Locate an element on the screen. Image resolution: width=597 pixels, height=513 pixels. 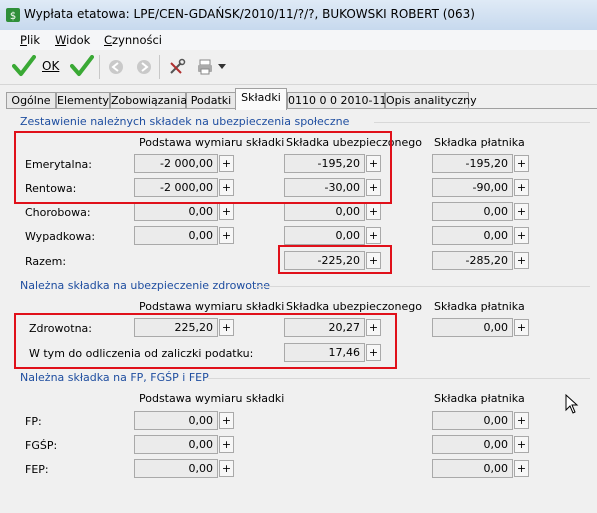
ok-label: OK is located at coordinates (51, 66).